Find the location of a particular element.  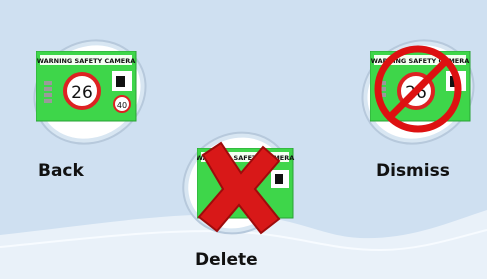

dismiss-label: Dismiss is located at coordinates (413, 171).